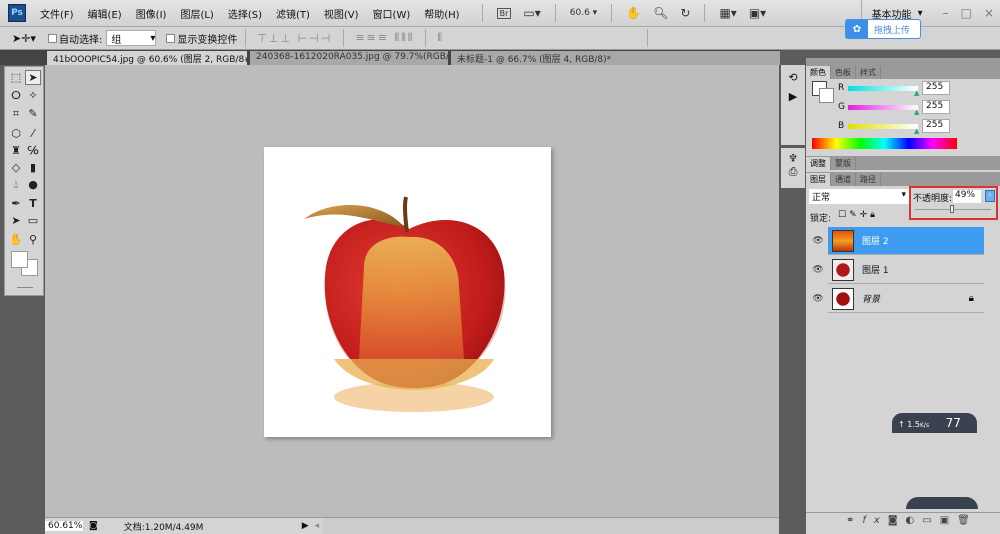 This screenshot has width=1000, height=534. I want to click on bridge-button: Br, so click(504, 13).